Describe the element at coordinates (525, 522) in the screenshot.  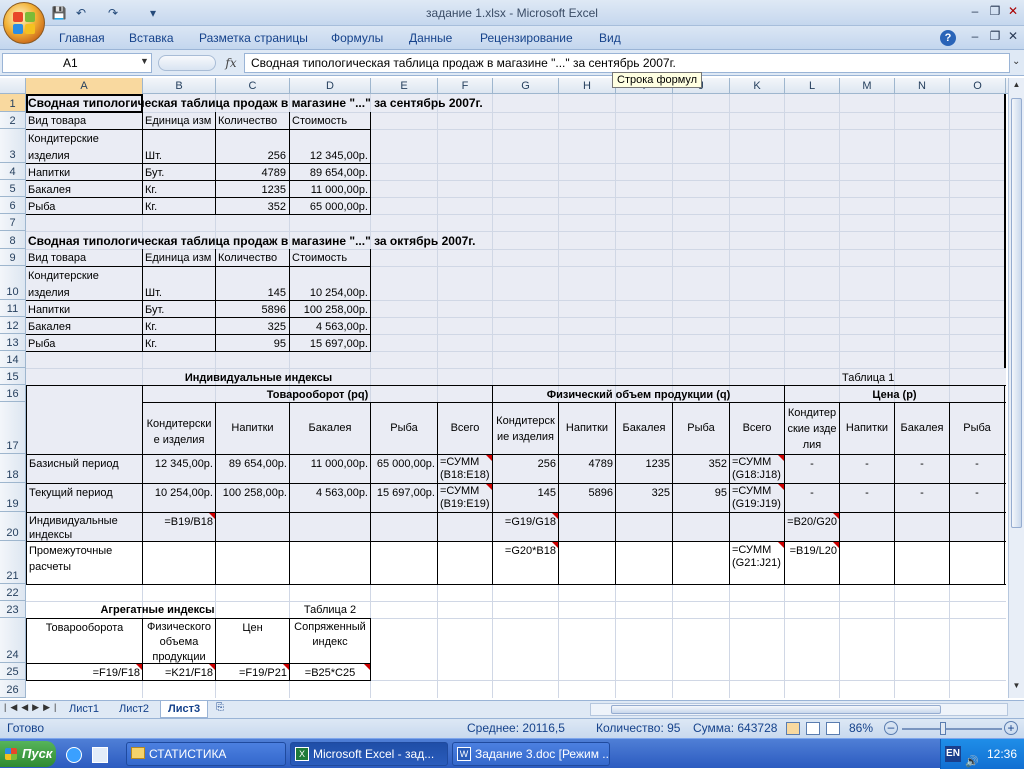
I see `cell-g20: =G19/G18` at that location.